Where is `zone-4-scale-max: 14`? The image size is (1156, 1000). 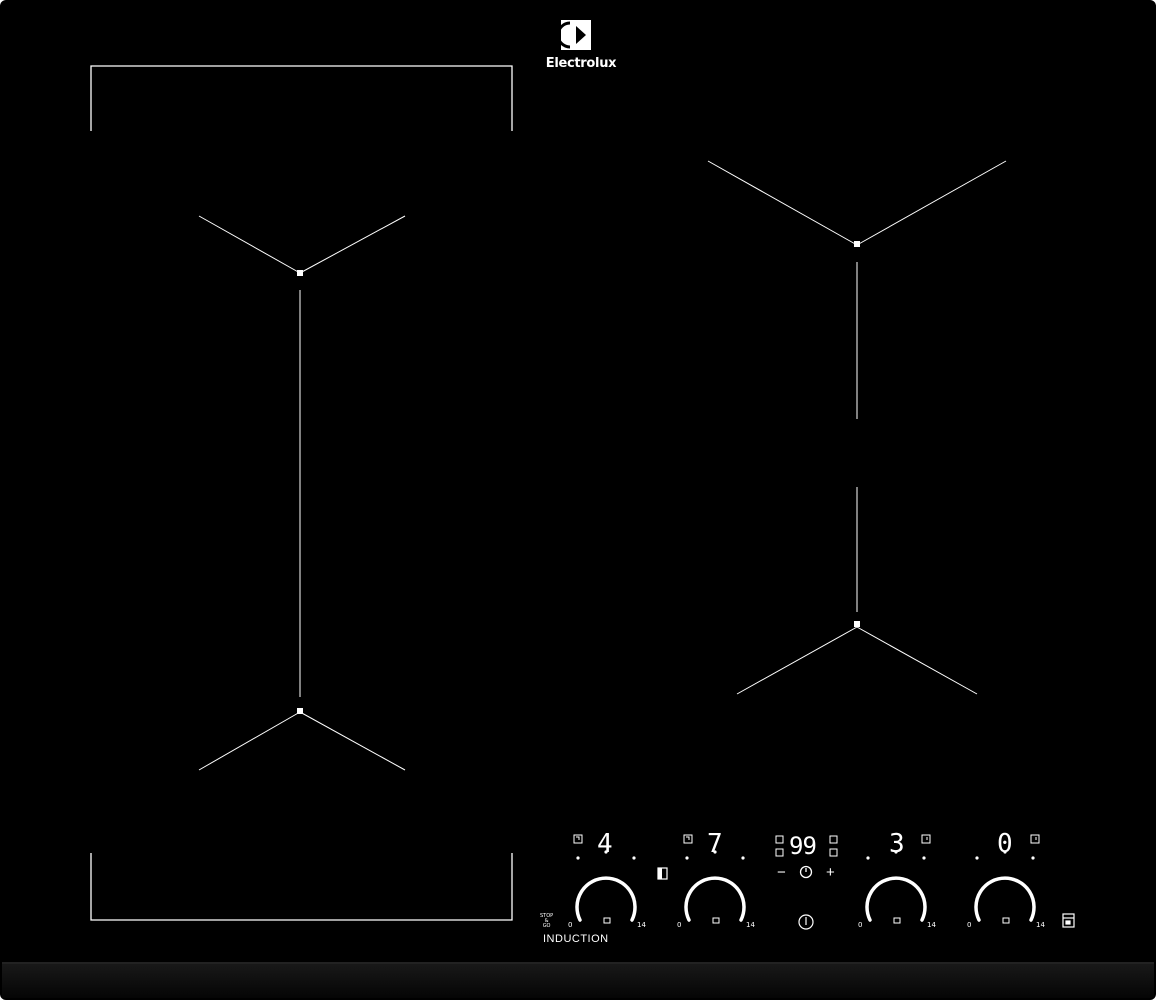
zone-4-scale-max: 14 is located at coordinates (1040, 925).